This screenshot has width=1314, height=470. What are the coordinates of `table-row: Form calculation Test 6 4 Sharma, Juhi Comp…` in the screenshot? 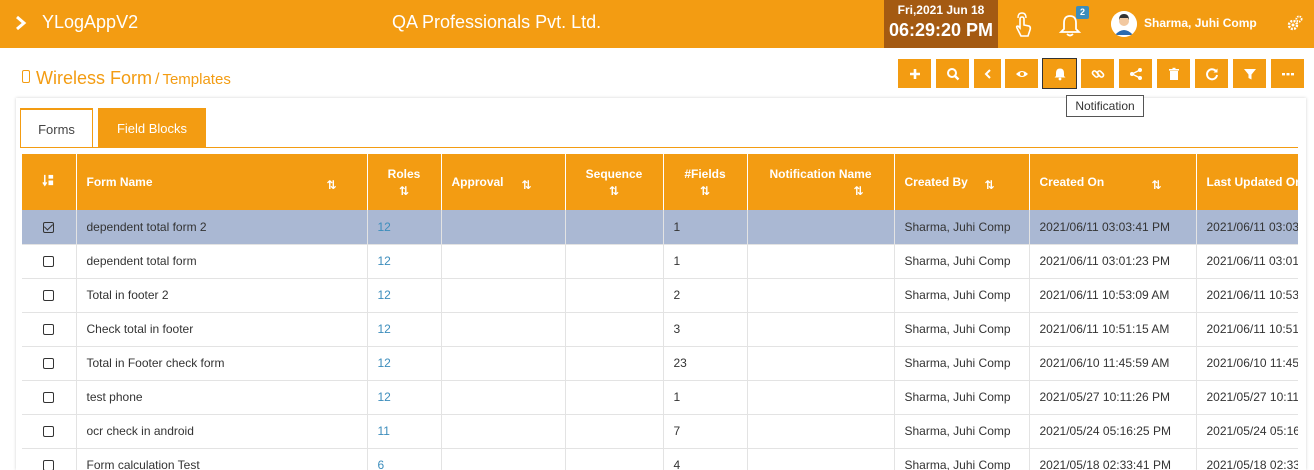 It's located at (660, 459).